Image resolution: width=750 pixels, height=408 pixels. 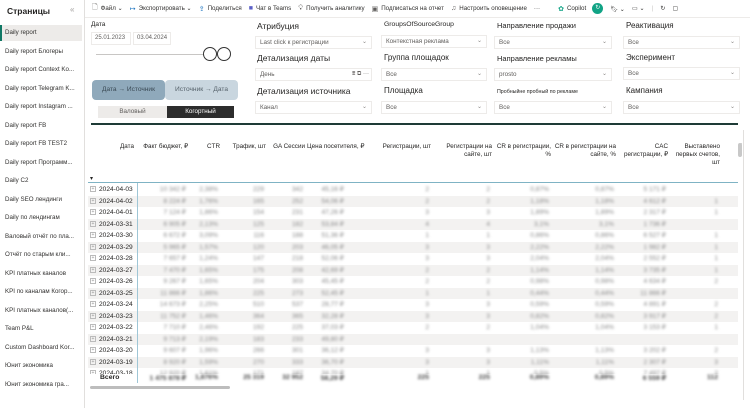 What do you see at coordinates (72, 9) in the screenshot?
I see `collapse-icon: «` at bounding box center [72, 9].